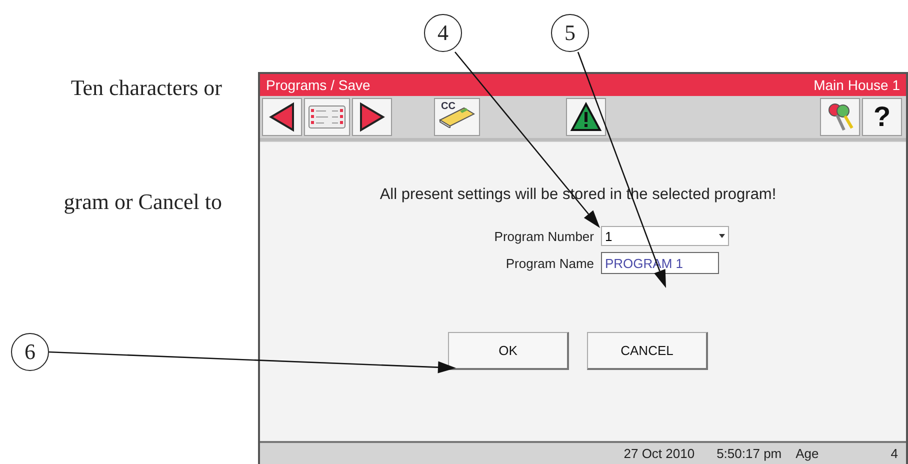  I want to click on back-arrow-icon, so click(282, 117).